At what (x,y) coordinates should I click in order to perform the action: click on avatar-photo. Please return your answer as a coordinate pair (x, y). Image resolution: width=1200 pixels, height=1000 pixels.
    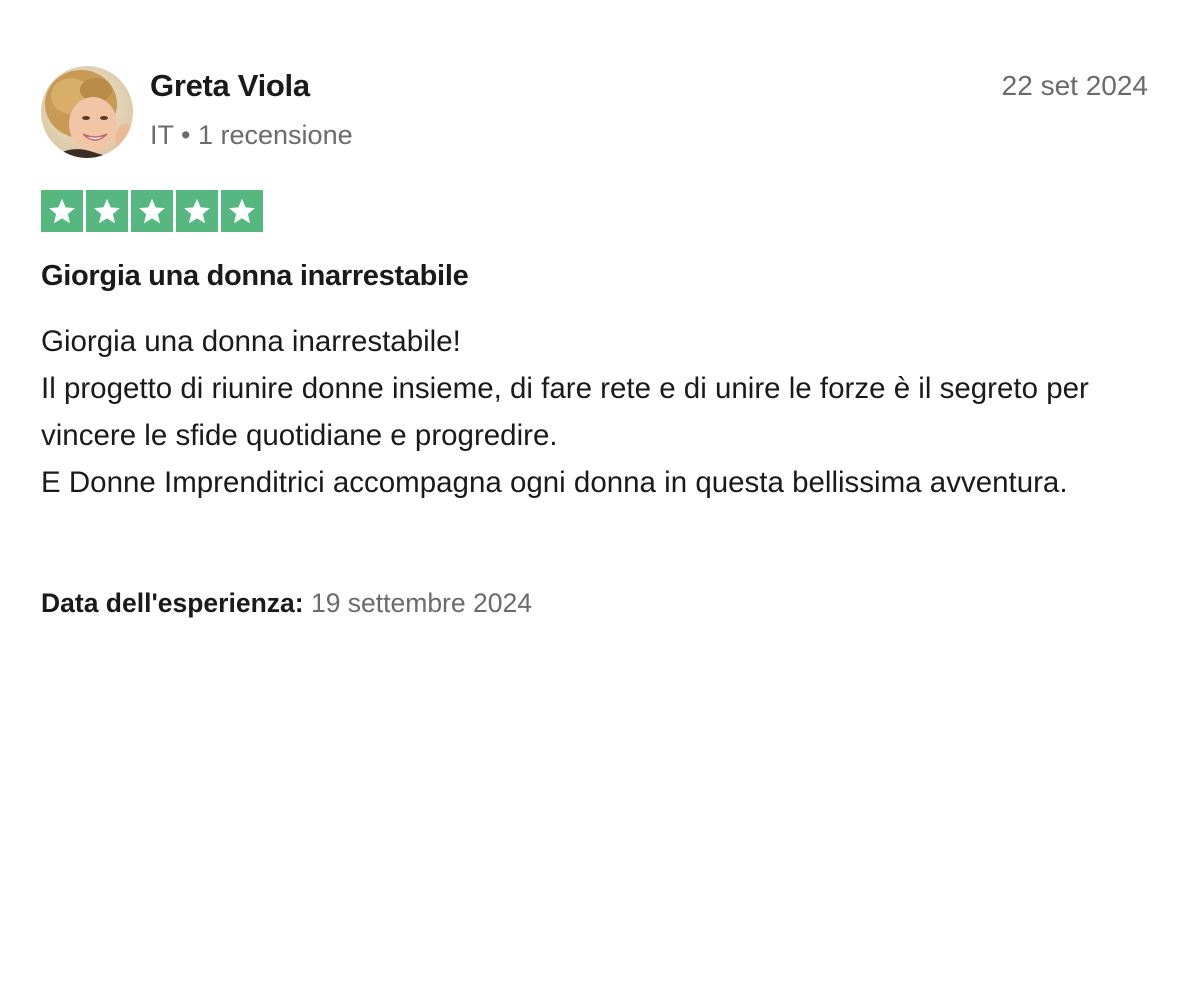
    Looking at the image, I should click on (87, 112).